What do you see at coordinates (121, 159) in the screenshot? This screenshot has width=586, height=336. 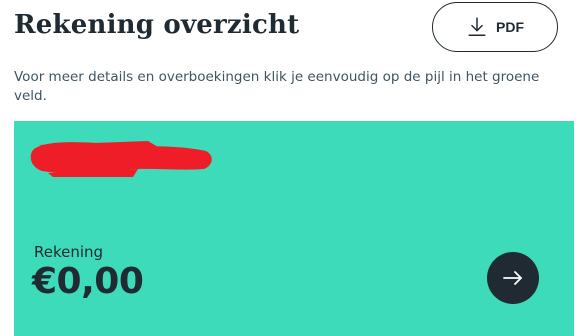 I see `redacted-account-name` at bounding box center [121, 159].